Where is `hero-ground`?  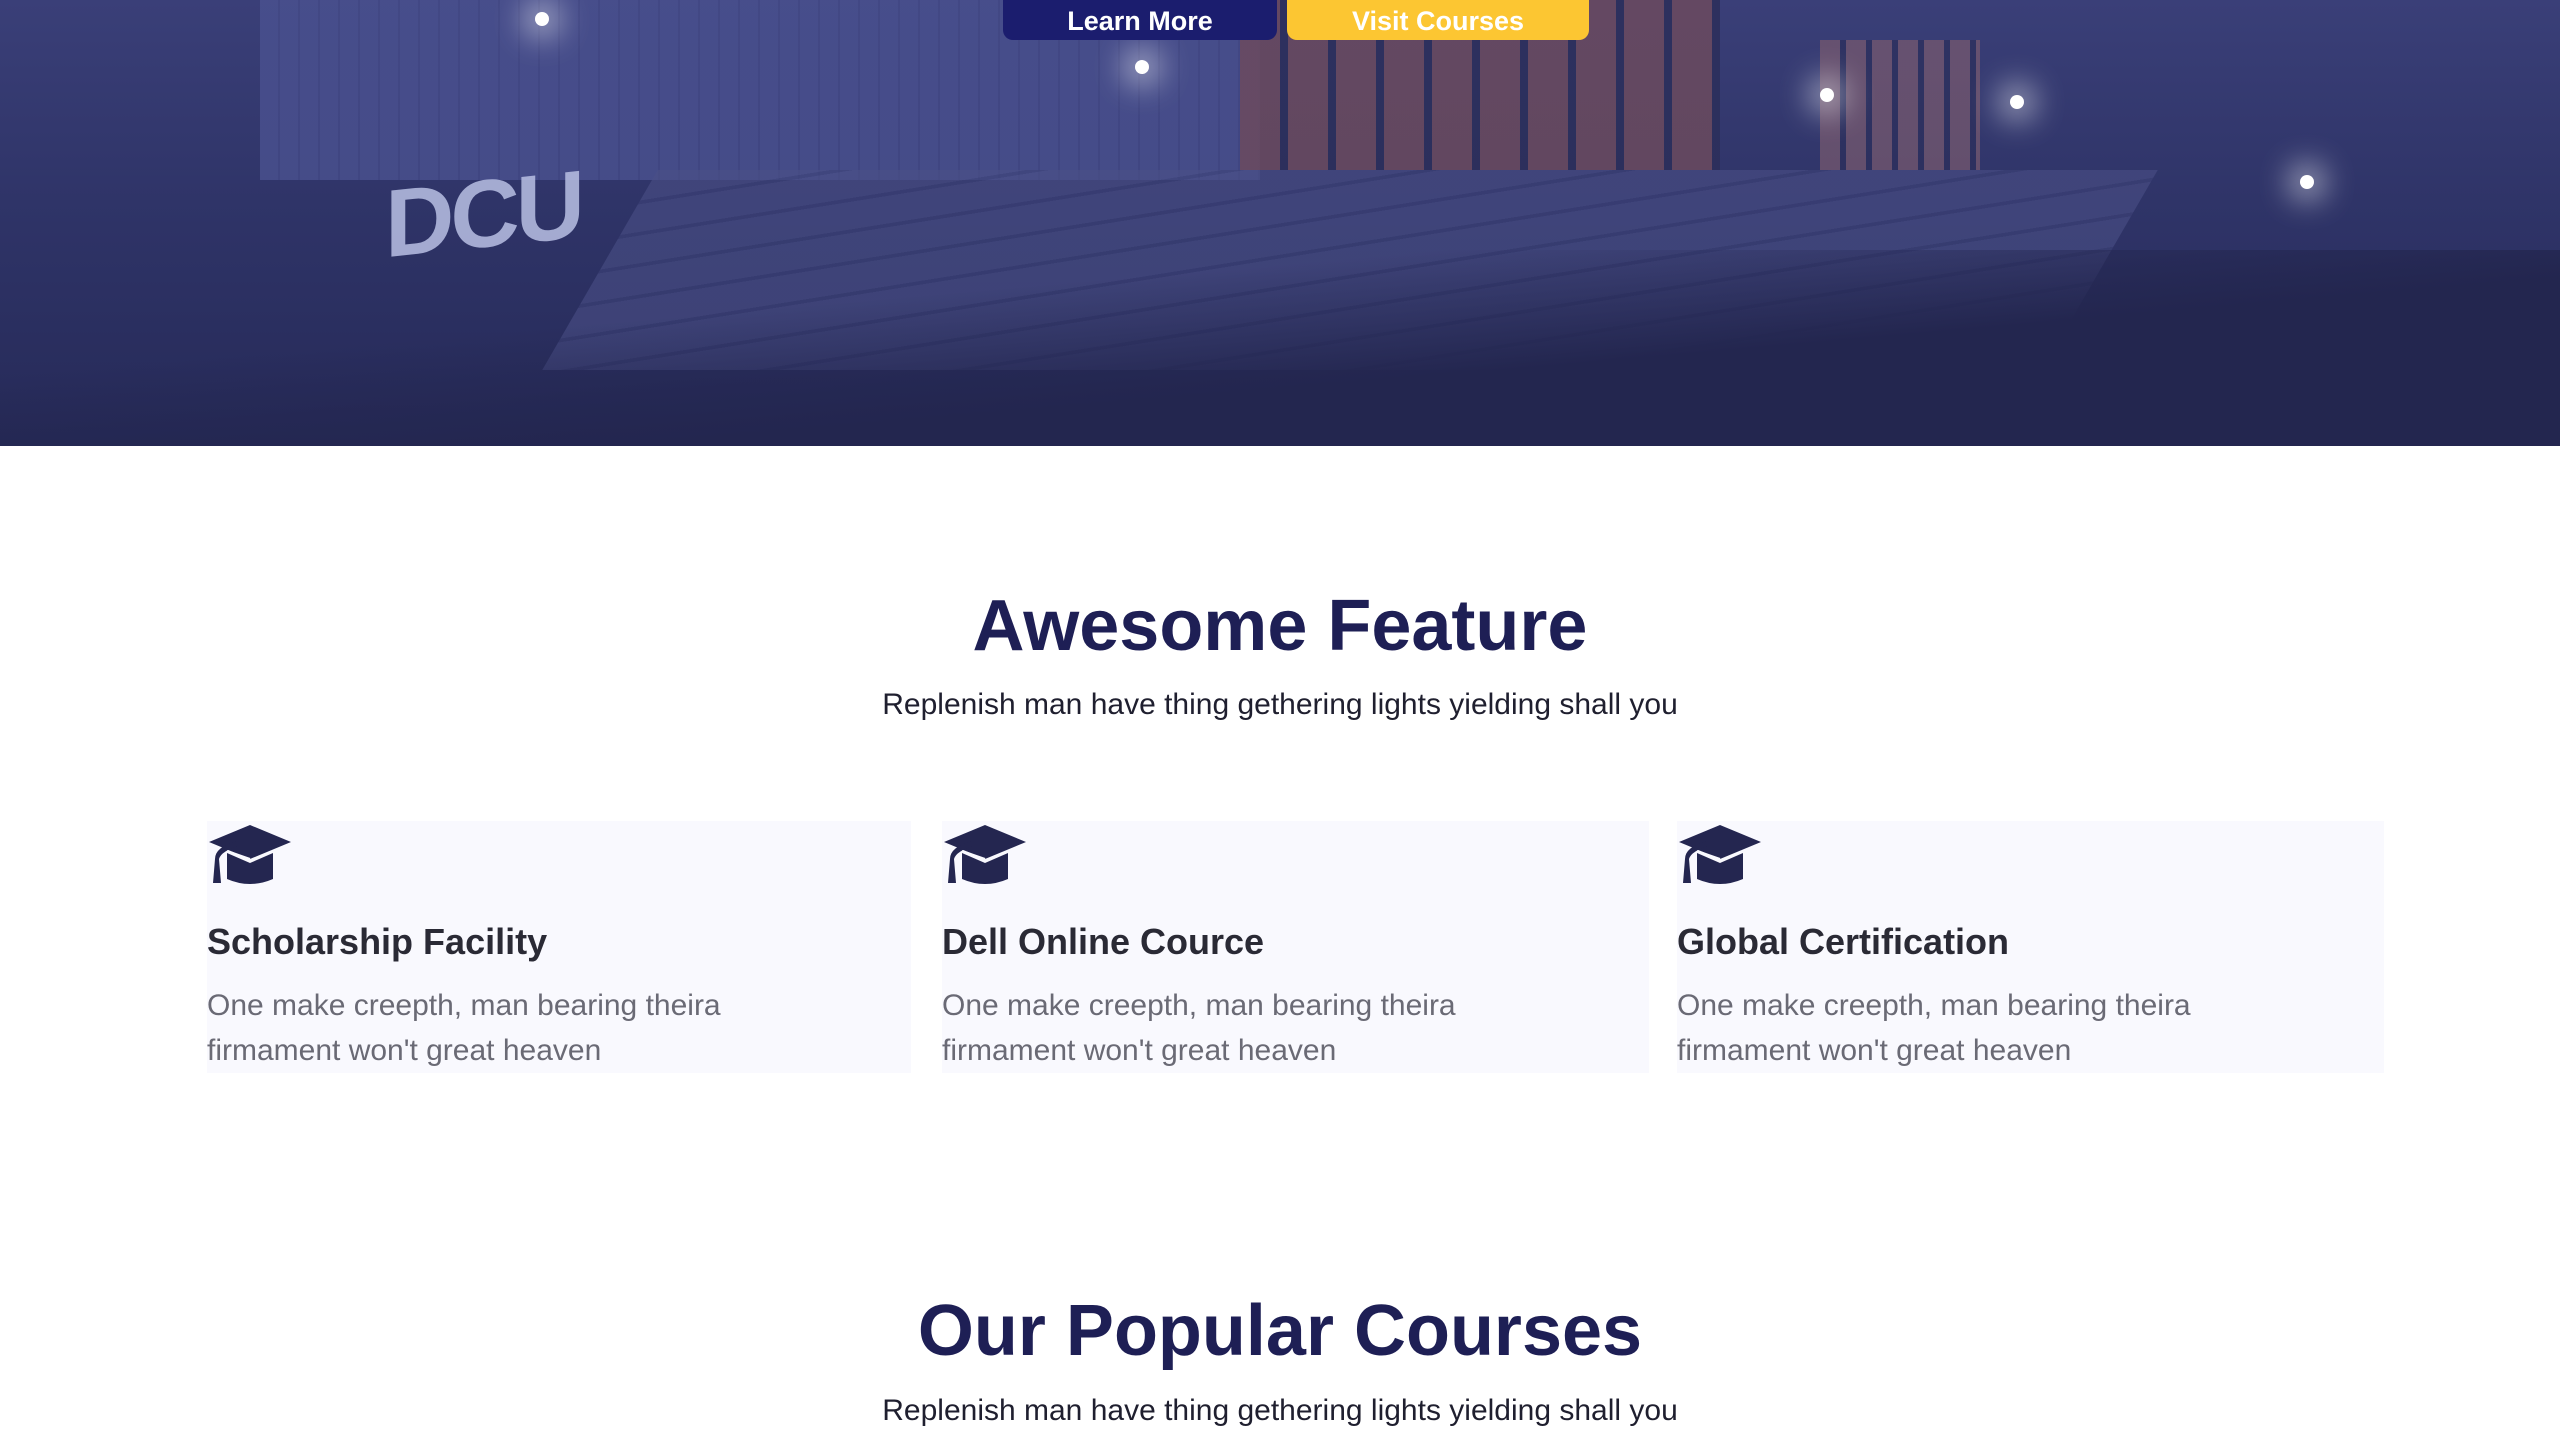
hero-ground is located at coordinates (1280, 348).